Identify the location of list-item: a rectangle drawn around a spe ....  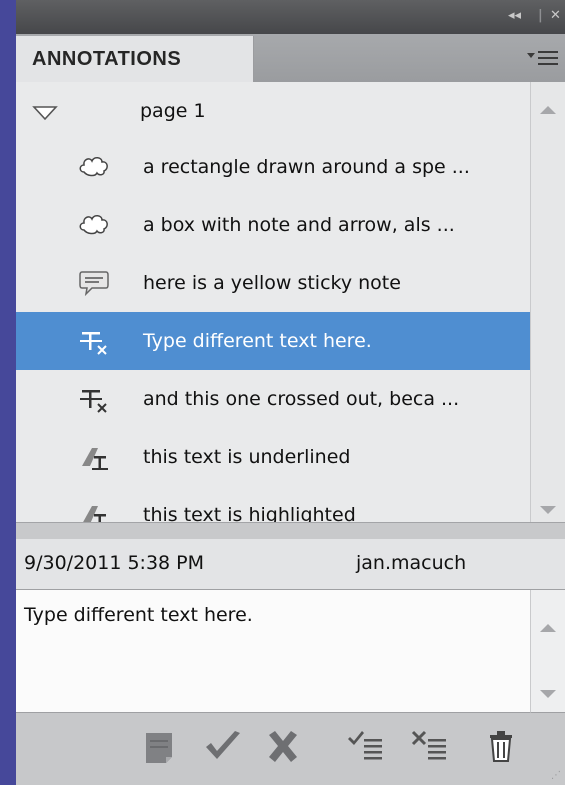
(273, 167).